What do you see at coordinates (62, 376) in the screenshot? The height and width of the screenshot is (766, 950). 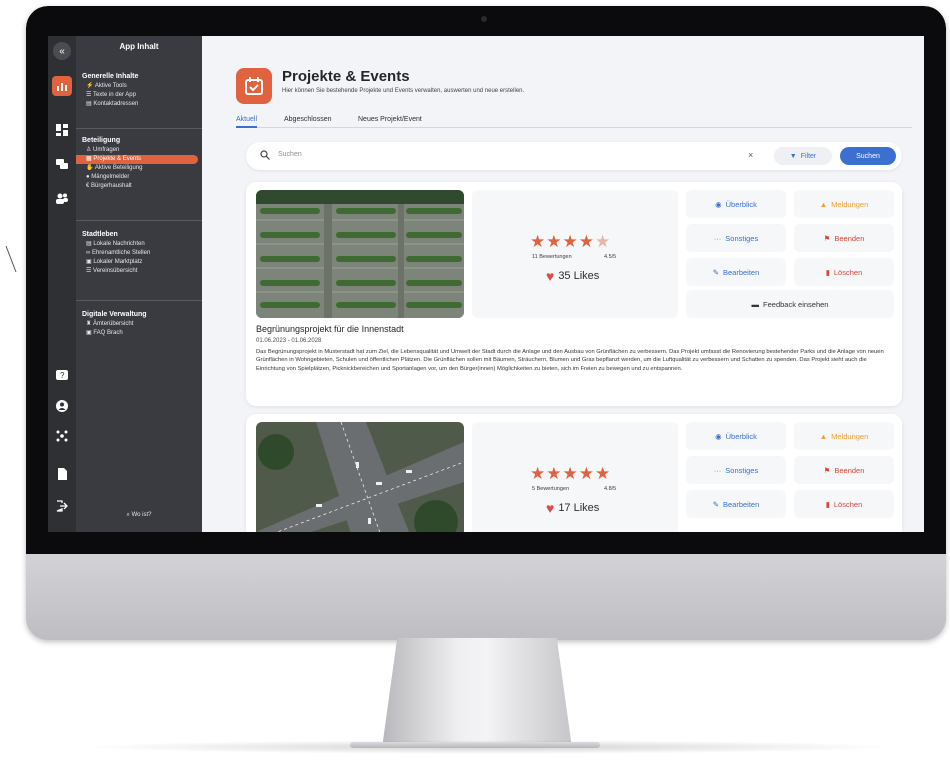 I see `help-icon: ?` at bounding box center [62, 376].